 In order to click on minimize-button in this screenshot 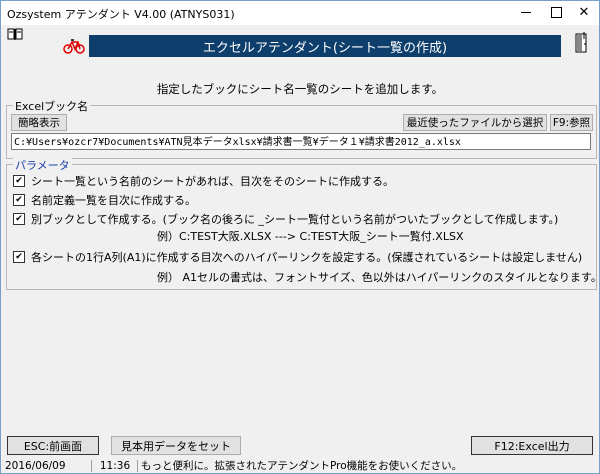, I will do `click(526, 12)`.